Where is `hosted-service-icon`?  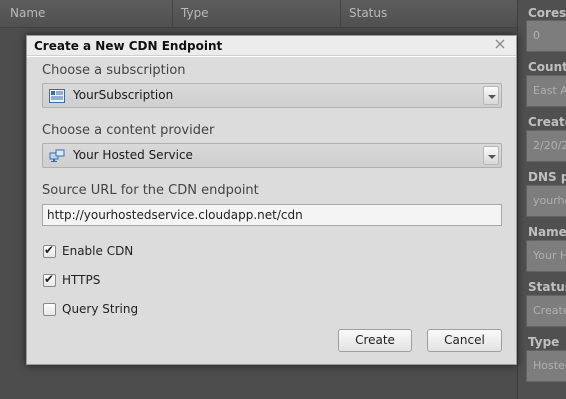
hosted-service-icon is located at coordinates (57, 156).